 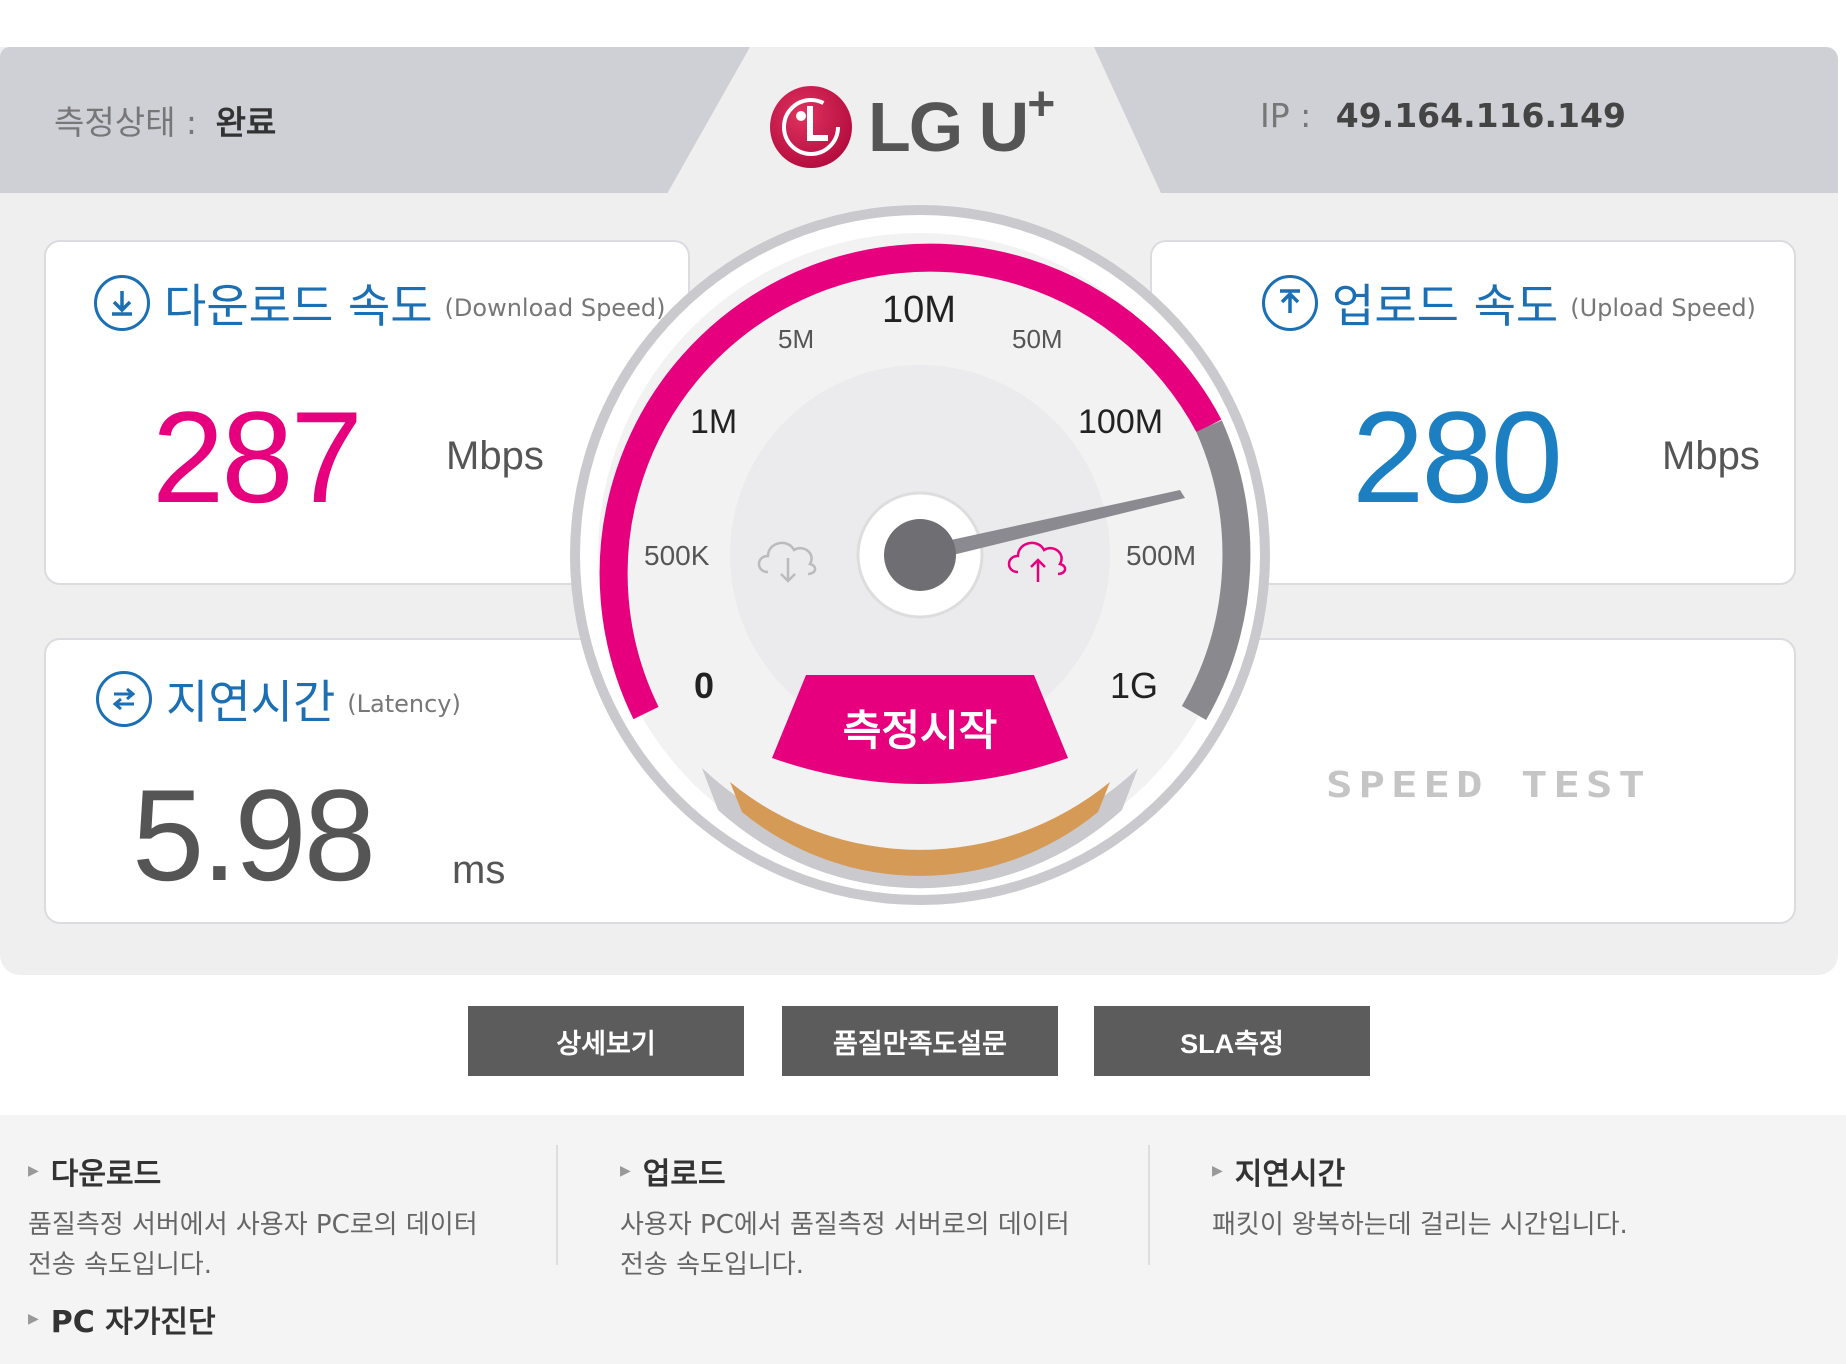 I want to click on lg-uplus-logo: LG U+, so click(x=930, y=125).